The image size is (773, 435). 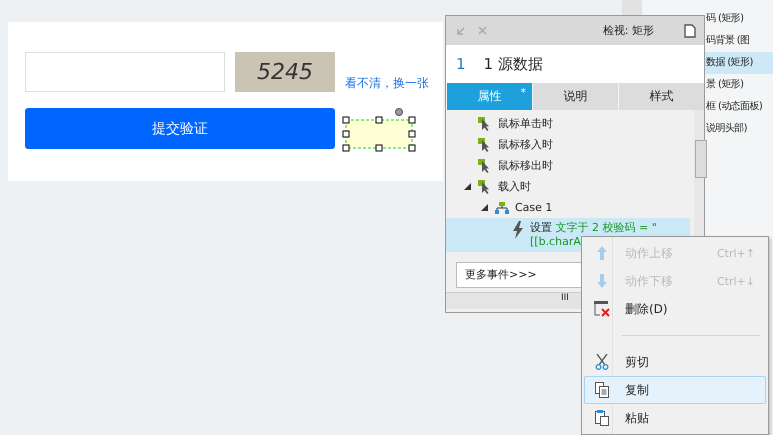 What do you see at coordinates (739, 19) in the screenshot?
I see `outline-item: 码 (矩形)` at bounding box center [739, 19].